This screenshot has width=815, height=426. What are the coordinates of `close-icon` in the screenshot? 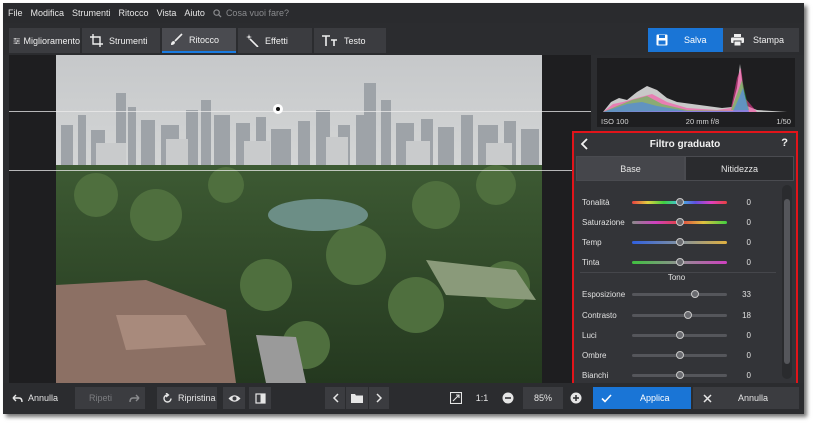 It's located at (707, 398).